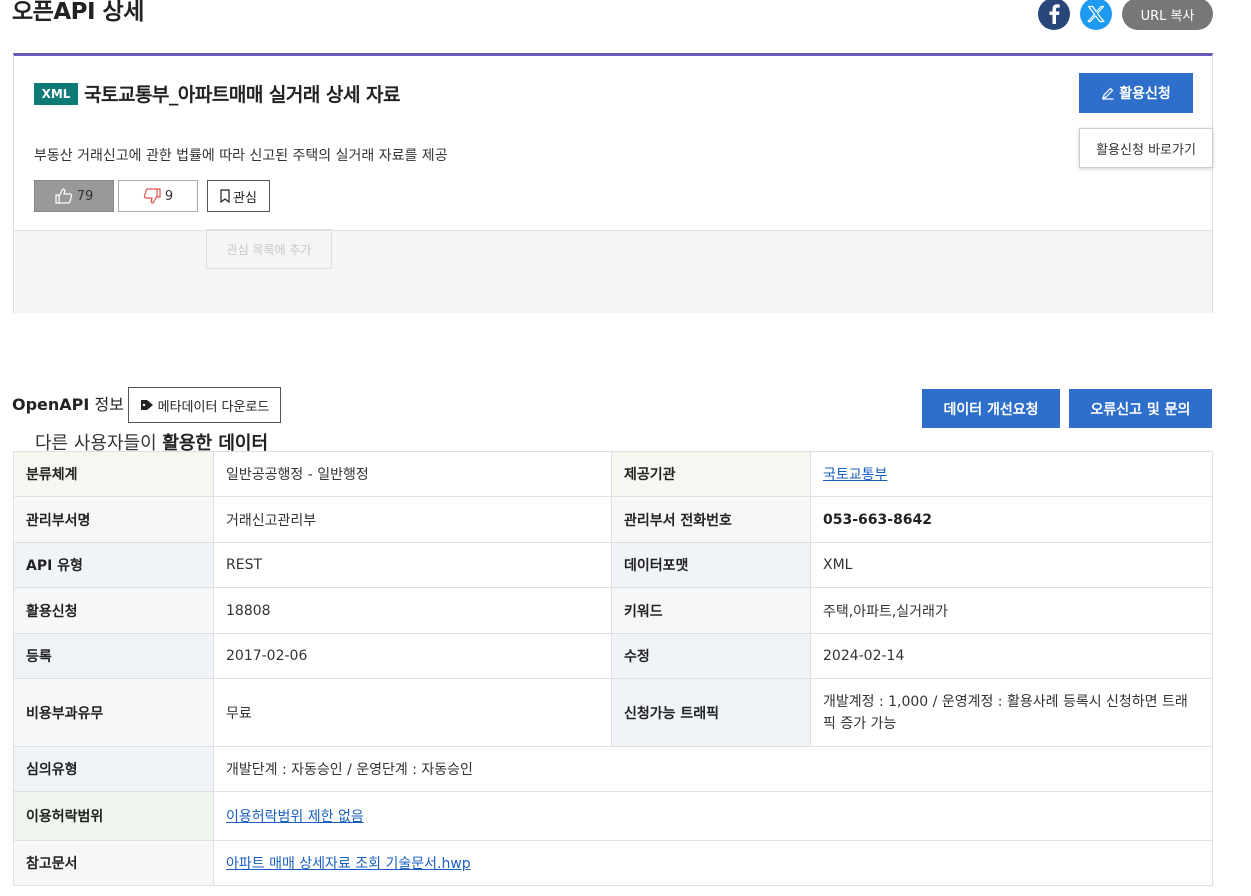 The width and height of the screenshot is (1251, 896). I want to click on url-copy-button: URL 복사, so click(1167, 15).